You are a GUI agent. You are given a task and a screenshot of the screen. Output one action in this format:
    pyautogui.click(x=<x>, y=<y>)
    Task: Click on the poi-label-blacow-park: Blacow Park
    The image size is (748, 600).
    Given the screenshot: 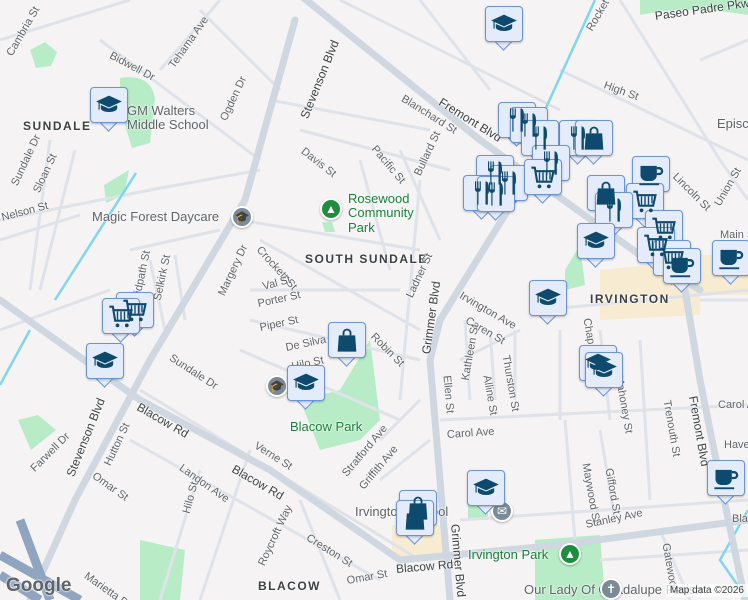 What is the action you would take?
    pyautogui.click(x=326, y=426)
    